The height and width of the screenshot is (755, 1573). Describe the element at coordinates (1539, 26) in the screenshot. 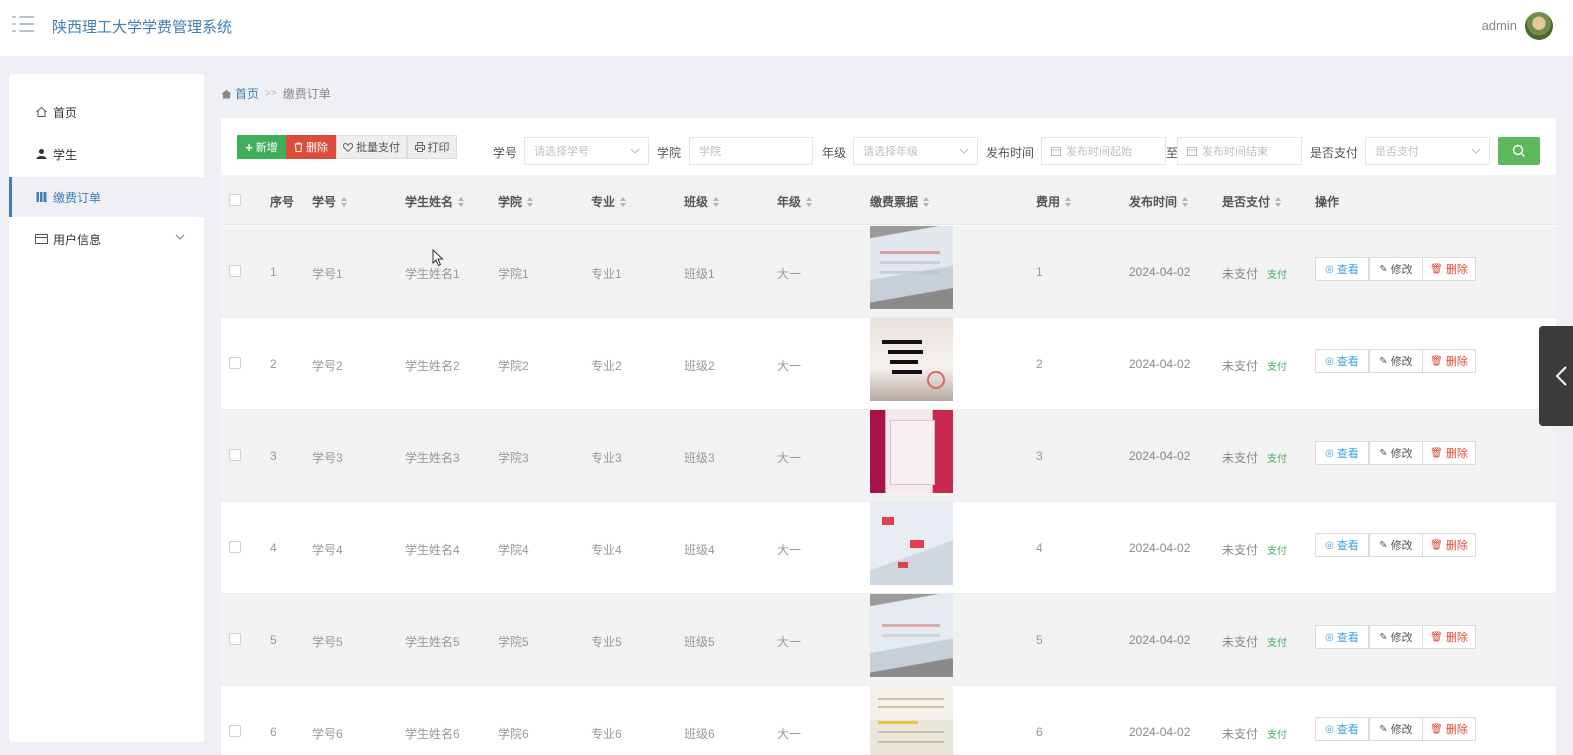

I see `user-avatar` at that location.